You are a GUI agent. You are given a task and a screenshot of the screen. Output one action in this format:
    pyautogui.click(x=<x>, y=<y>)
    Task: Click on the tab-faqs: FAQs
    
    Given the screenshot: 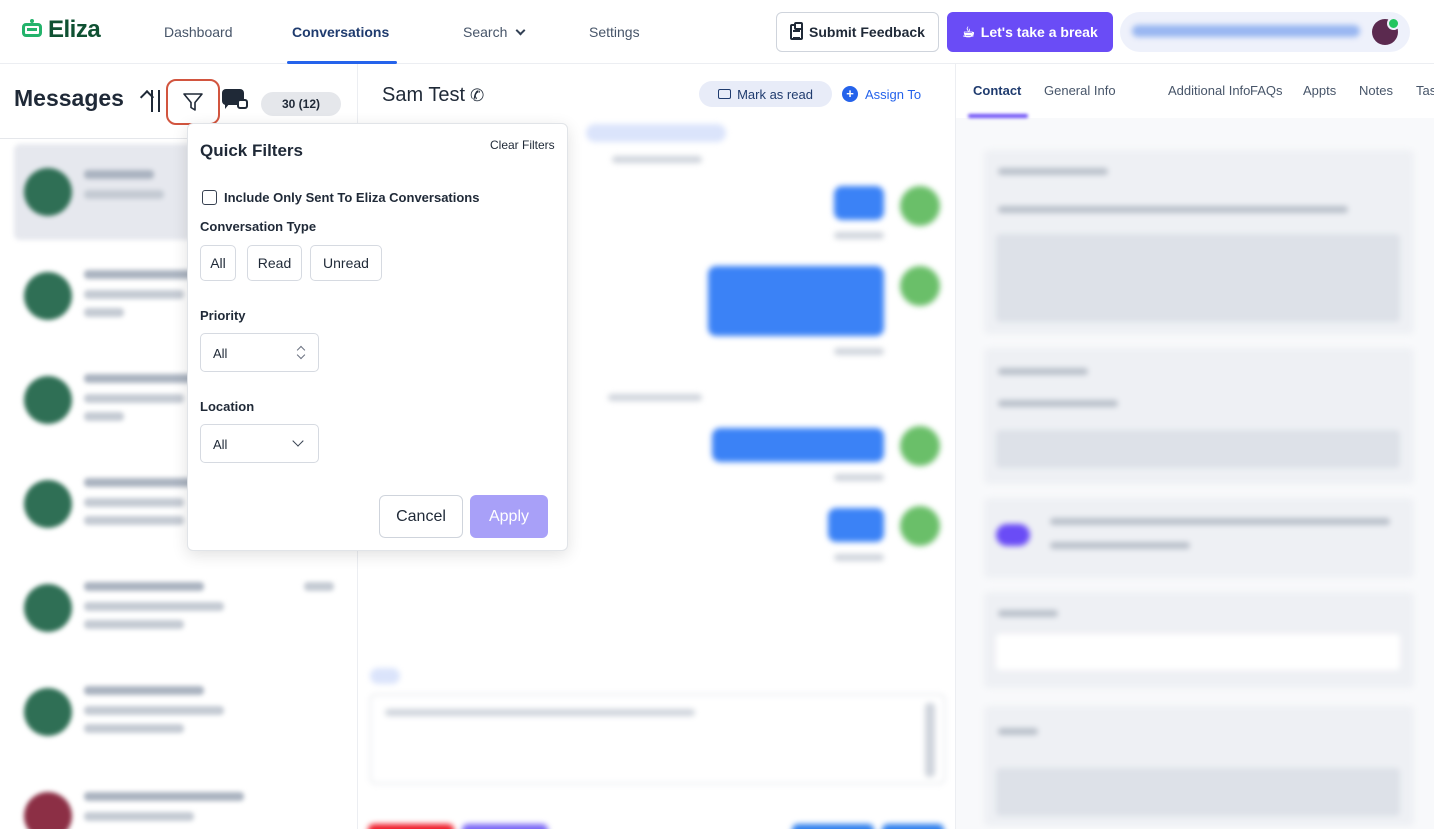 What is the action you would take?
    pyautogui.click(x=1266, y=90)
    